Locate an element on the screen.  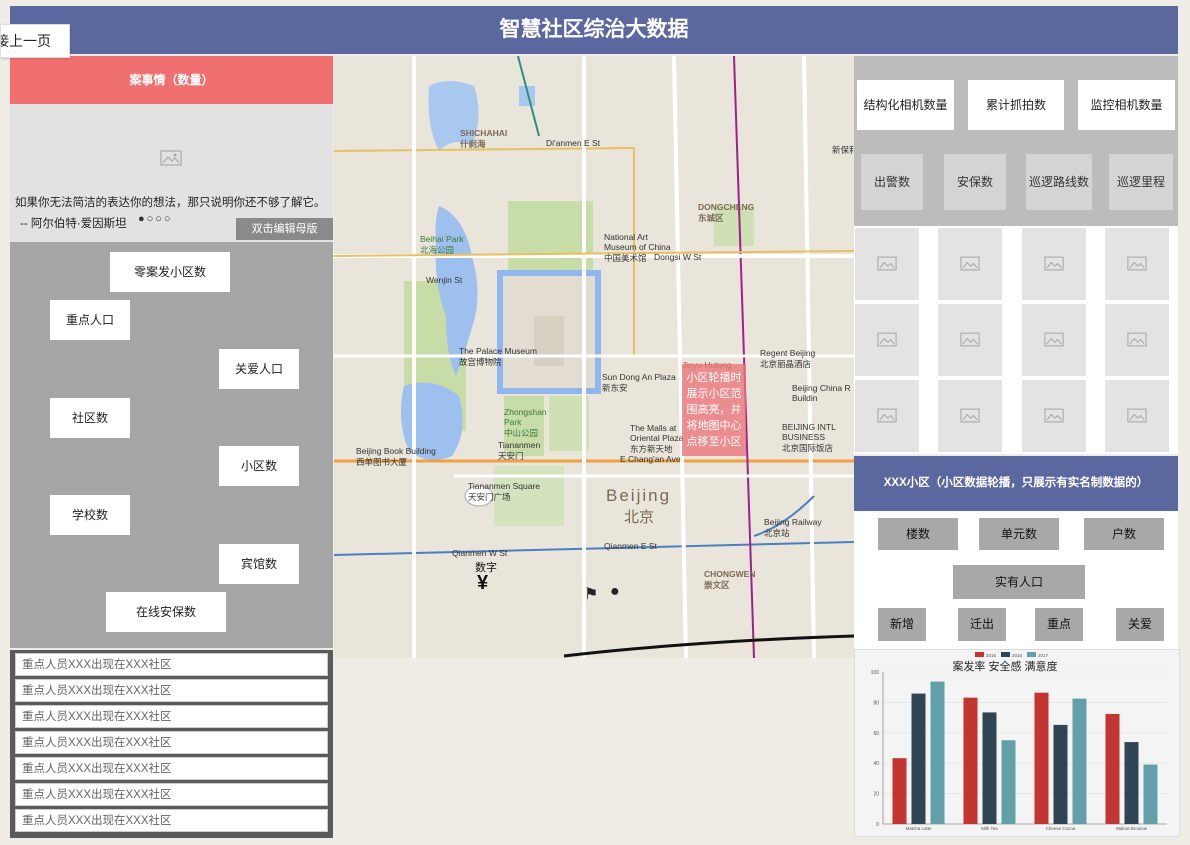
y-tick-label: 100 is located at coordinates (875, 673).